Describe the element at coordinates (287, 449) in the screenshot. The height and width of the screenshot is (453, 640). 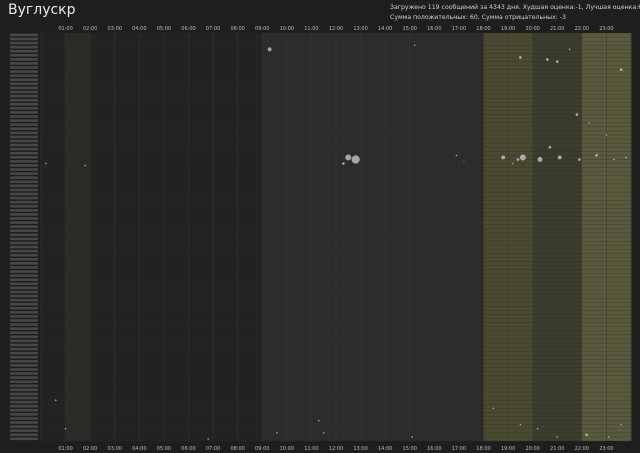
I see `bottom-hour-label: 10:00` at that location.